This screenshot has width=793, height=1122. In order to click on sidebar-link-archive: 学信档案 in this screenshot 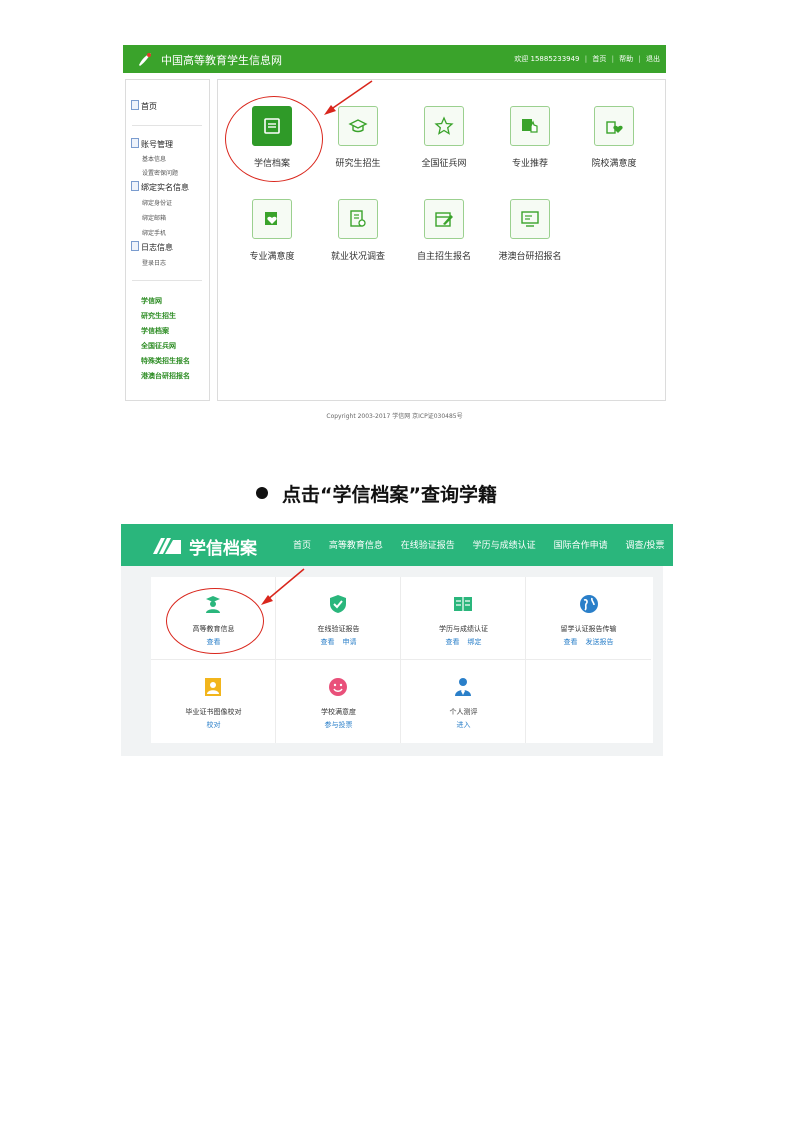, I will do `click(155, 331)`.